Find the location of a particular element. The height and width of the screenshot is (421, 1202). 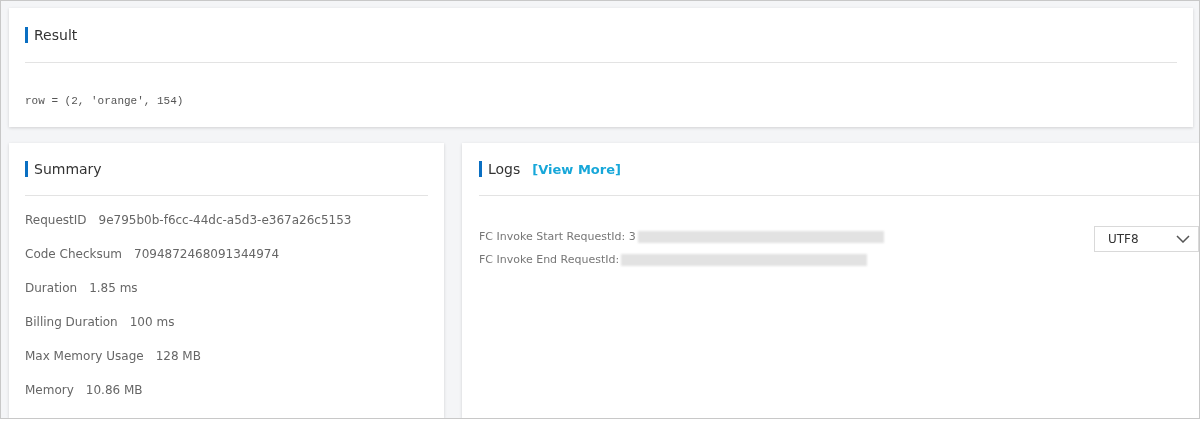

section-title: Result is located at coordinates (56, 35).